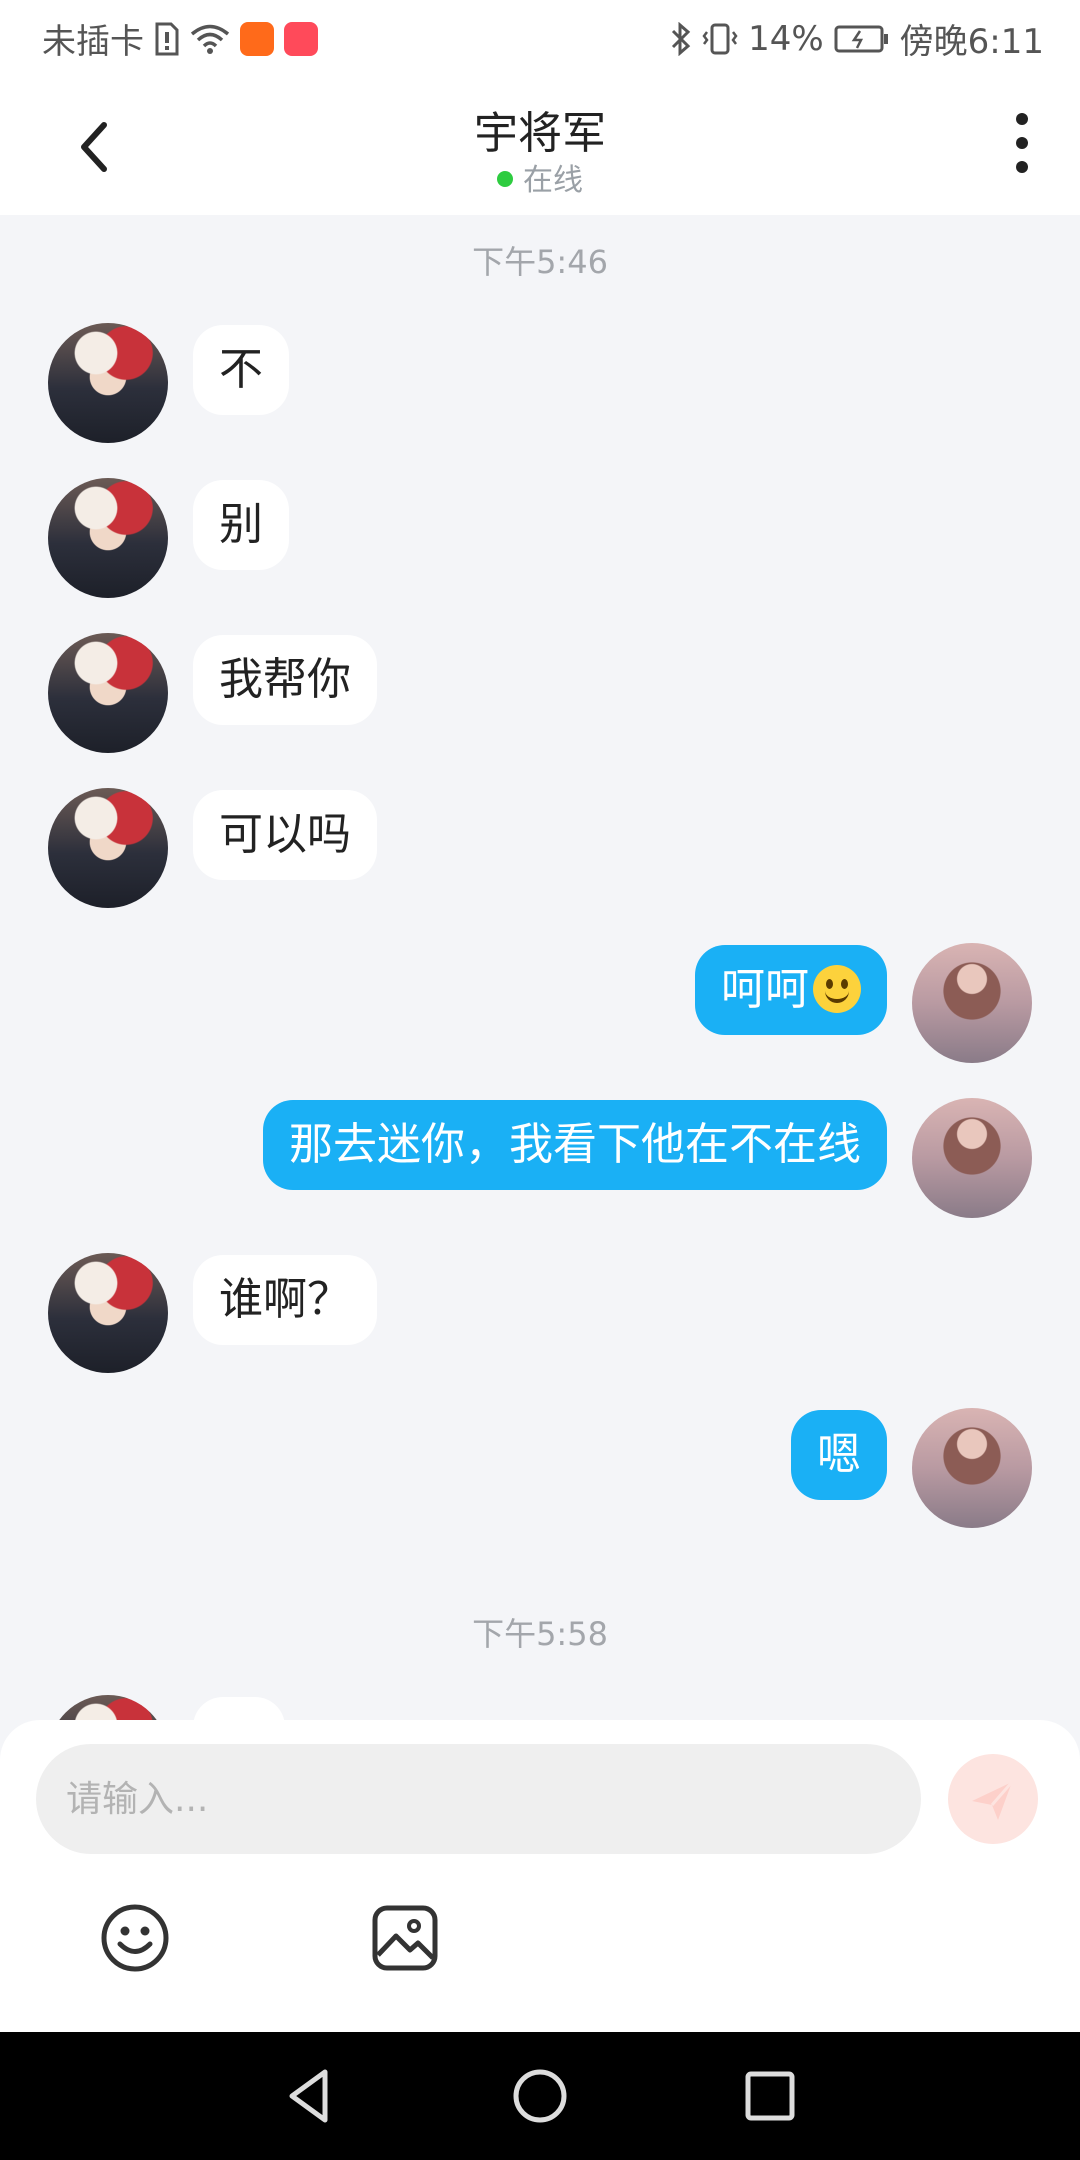 This screenshot has height=2160, width=1080. I want to click on battery-percent: 14%, so click(786, 38).